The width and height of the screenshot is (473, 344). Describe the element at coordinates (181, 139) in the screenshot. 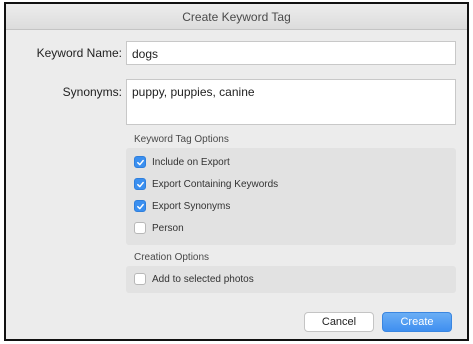

I see `keyword-tag-options-title: Keyword Tag Options` at that location.